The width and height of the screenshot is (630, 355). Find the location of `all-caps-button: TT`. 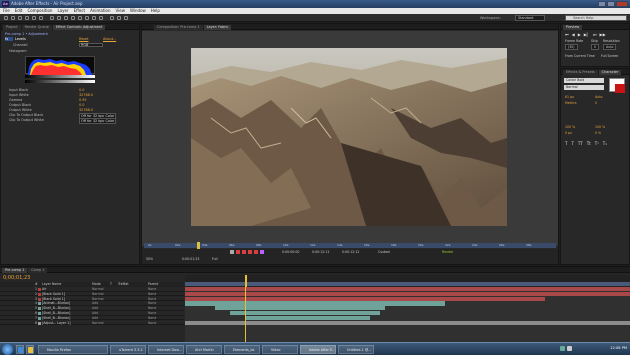

all-caps-button: TT is located at coordinates (580, 143).